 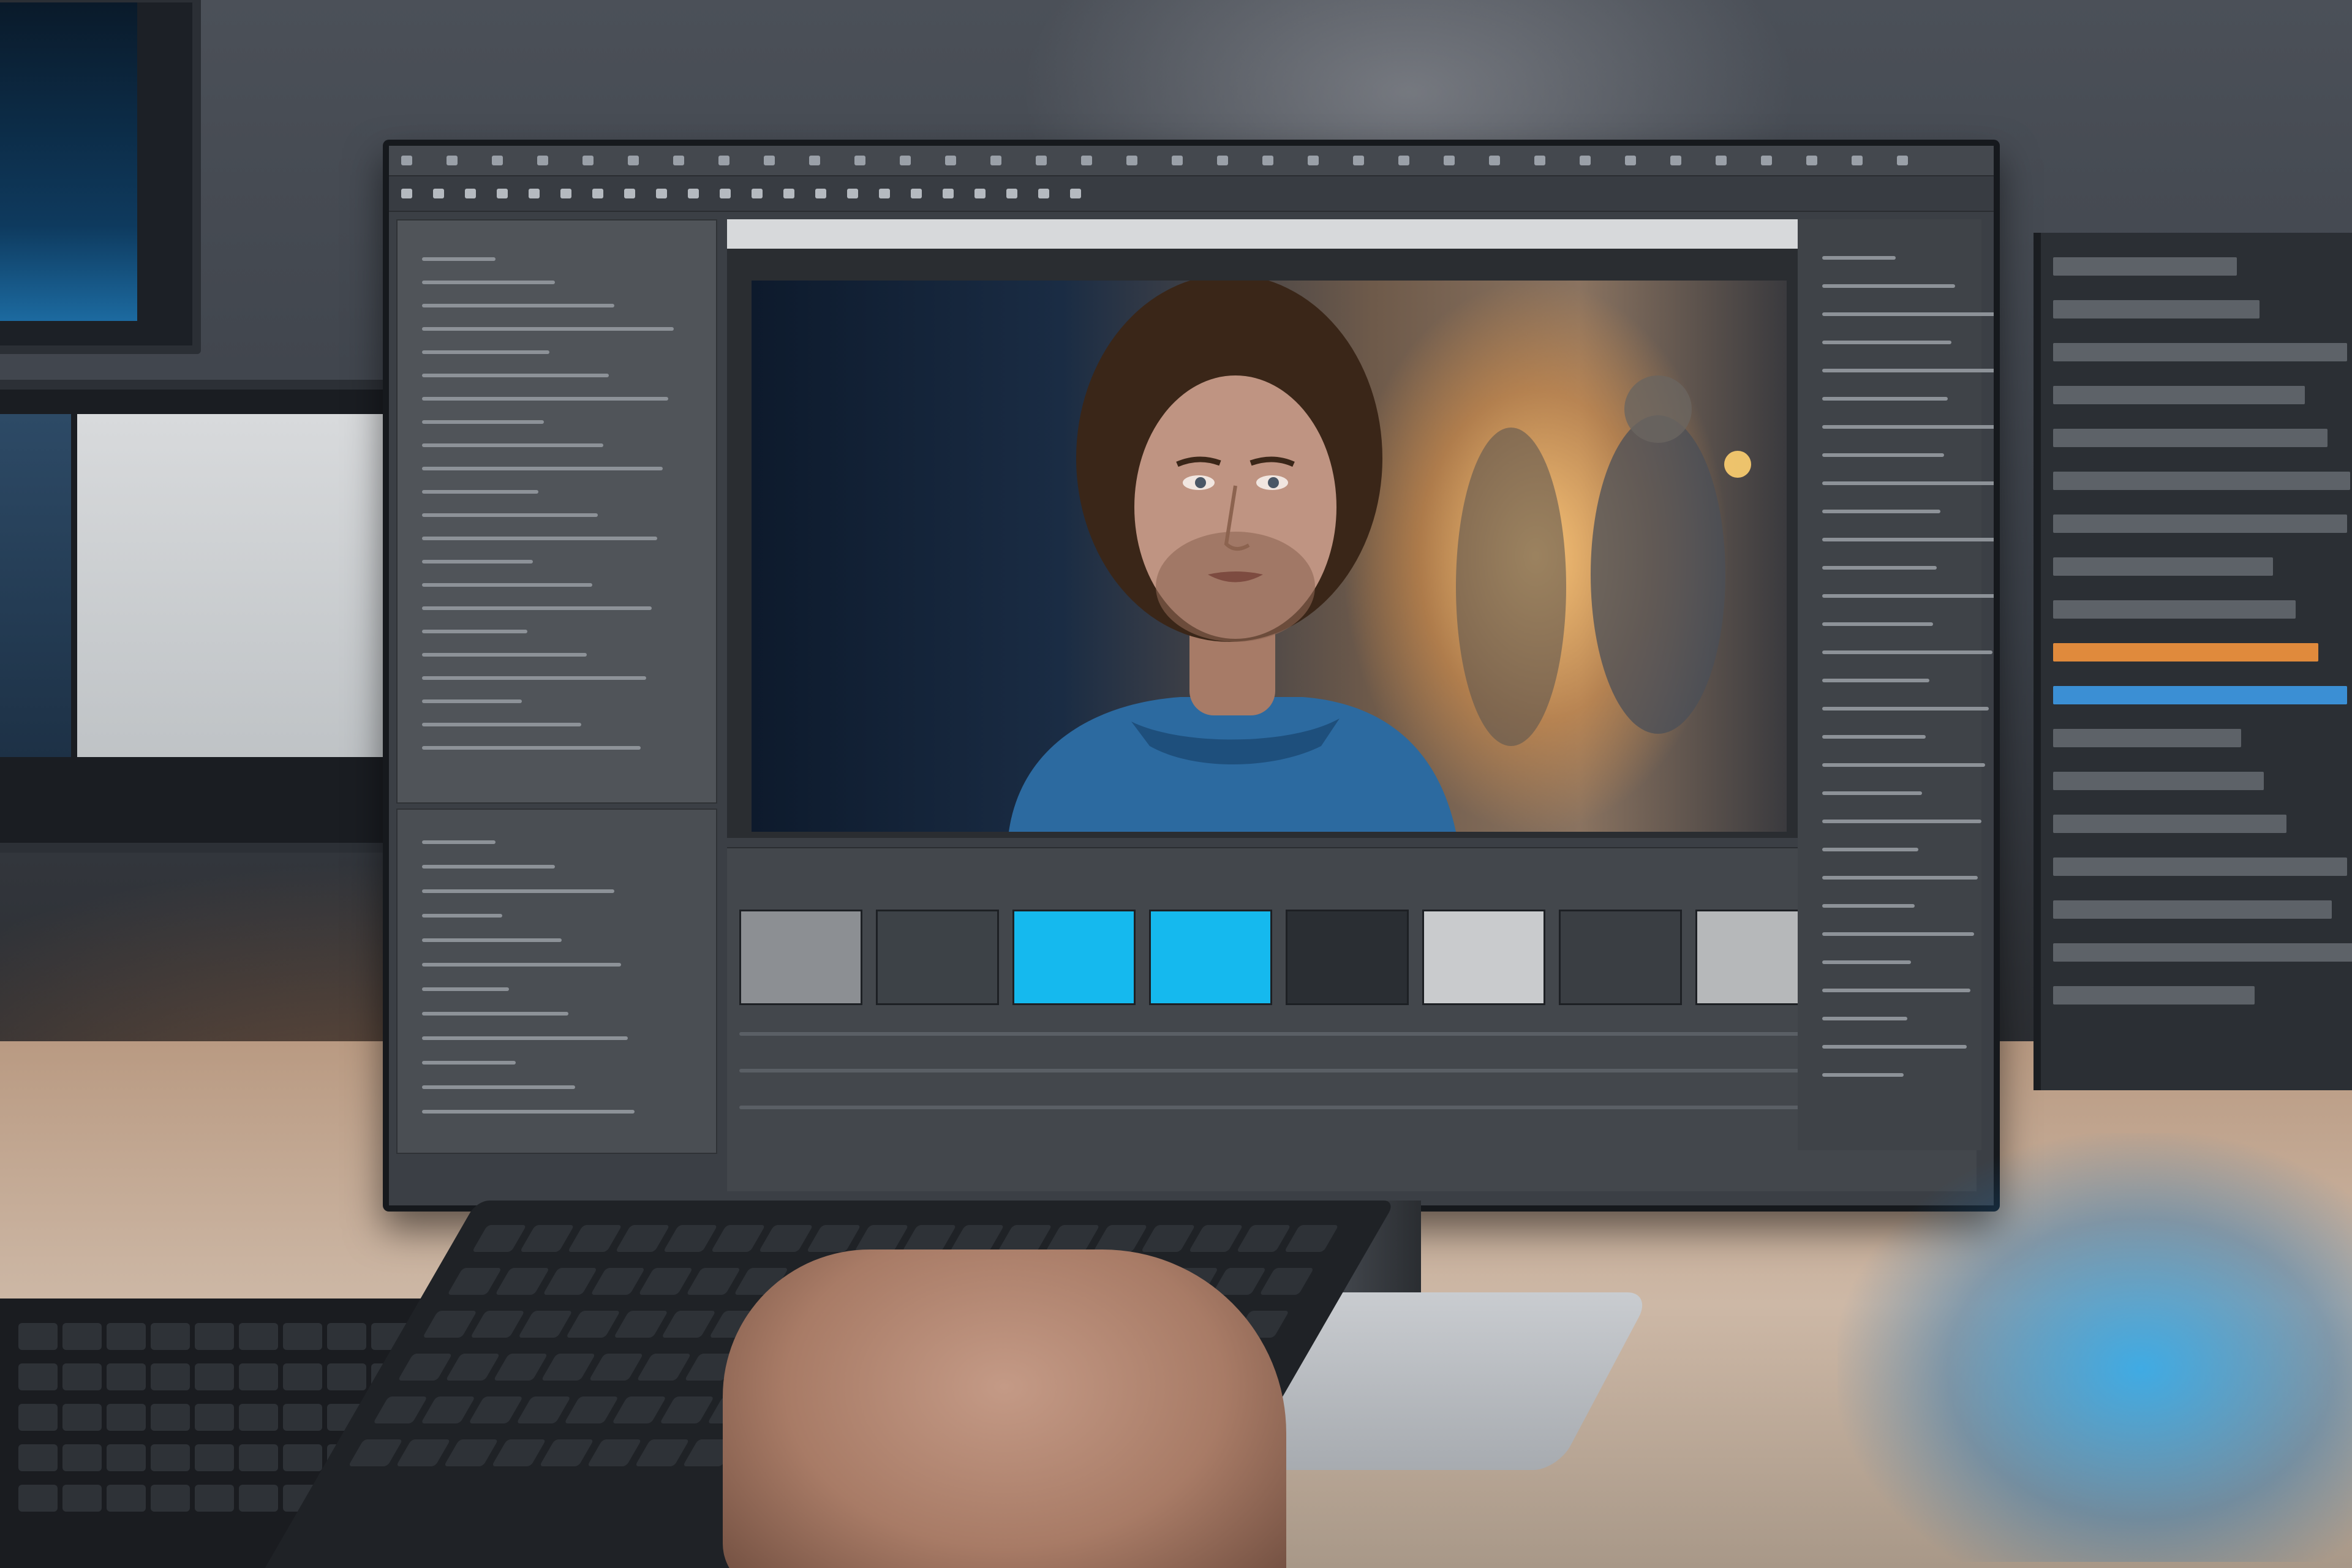 I want to click on toolbar, so click(x=1191, y=194).